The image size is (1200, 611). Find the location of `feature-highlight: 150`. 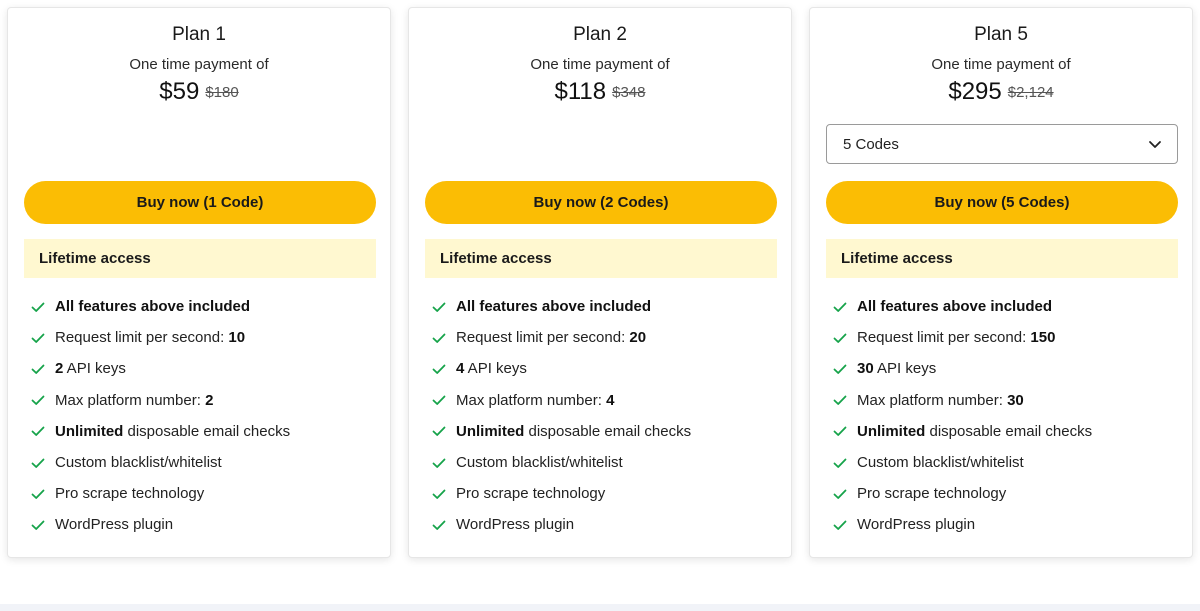

feature-highlight: 150 is located at coordinates (1043, 338).